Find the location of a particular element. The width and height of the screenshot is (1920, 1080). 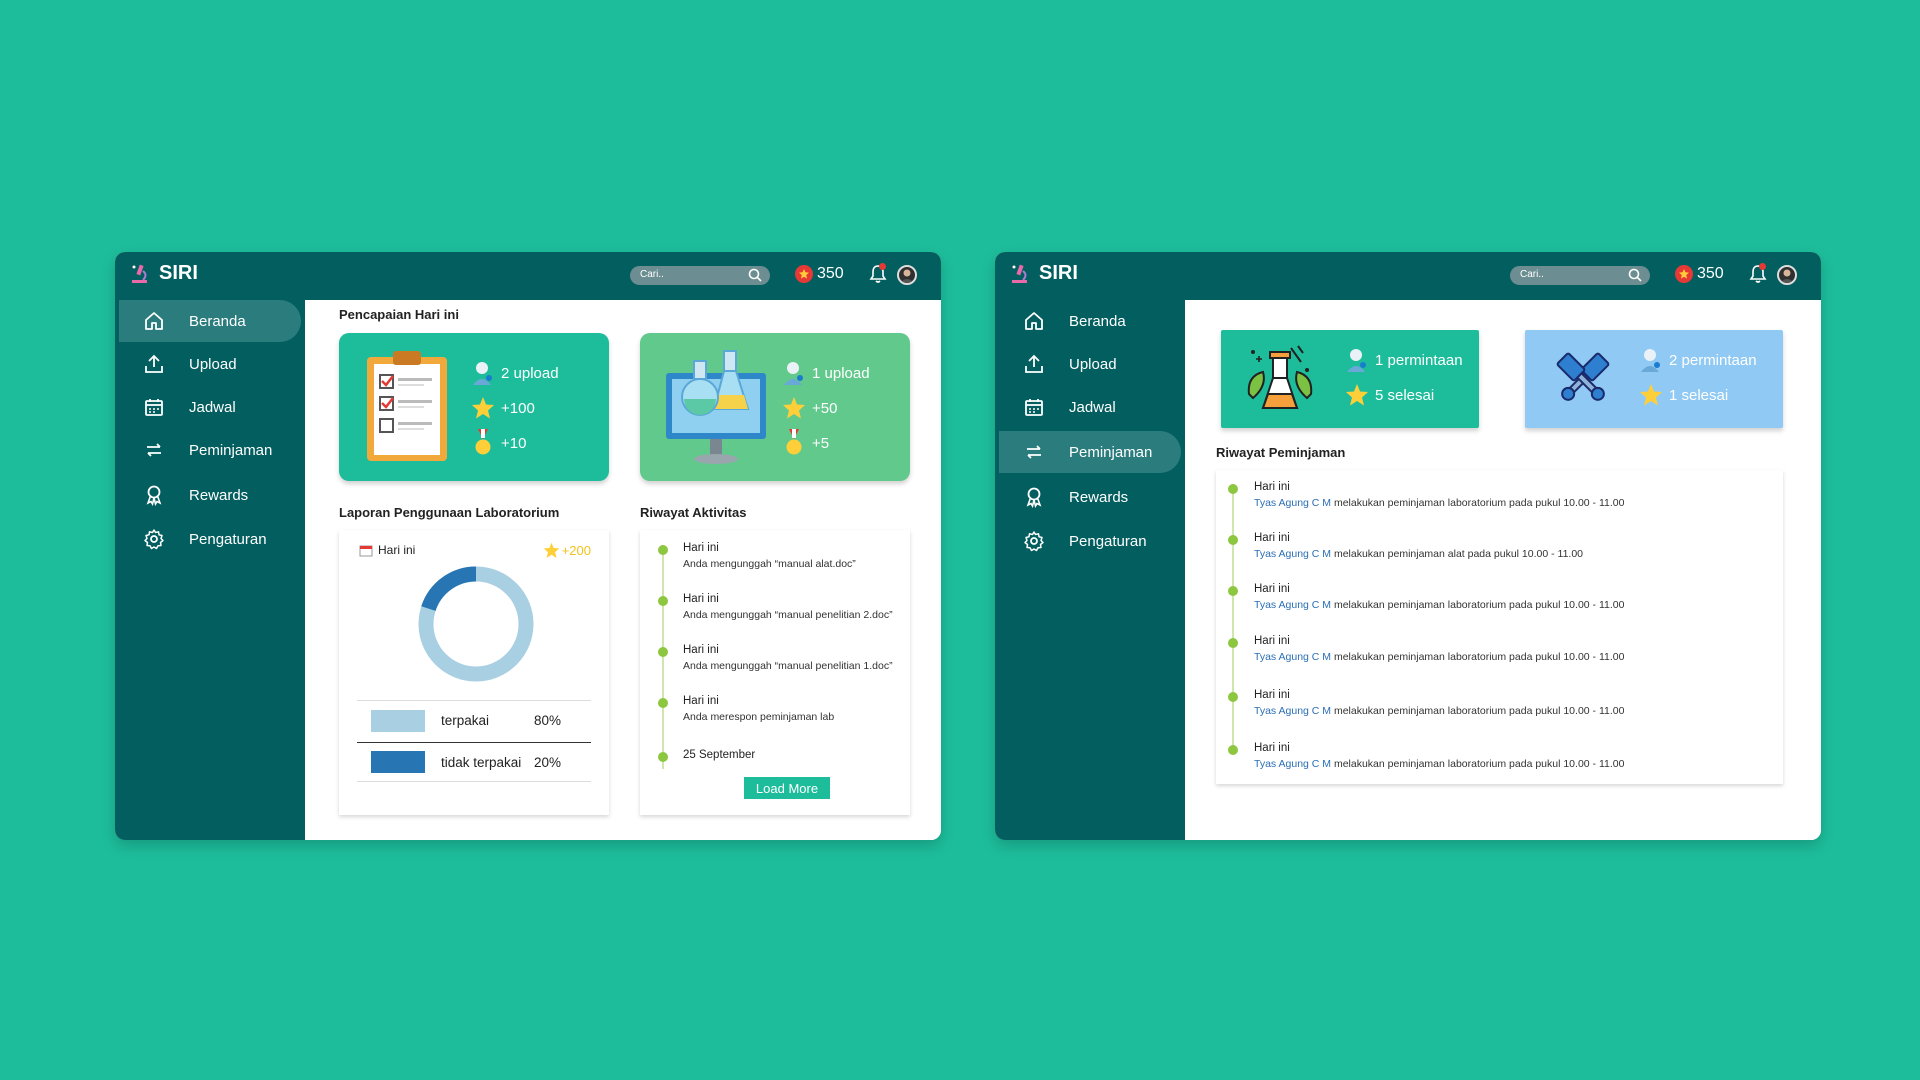

sidebar-item-label: Jadwal is located at coordinates (1092, 407).